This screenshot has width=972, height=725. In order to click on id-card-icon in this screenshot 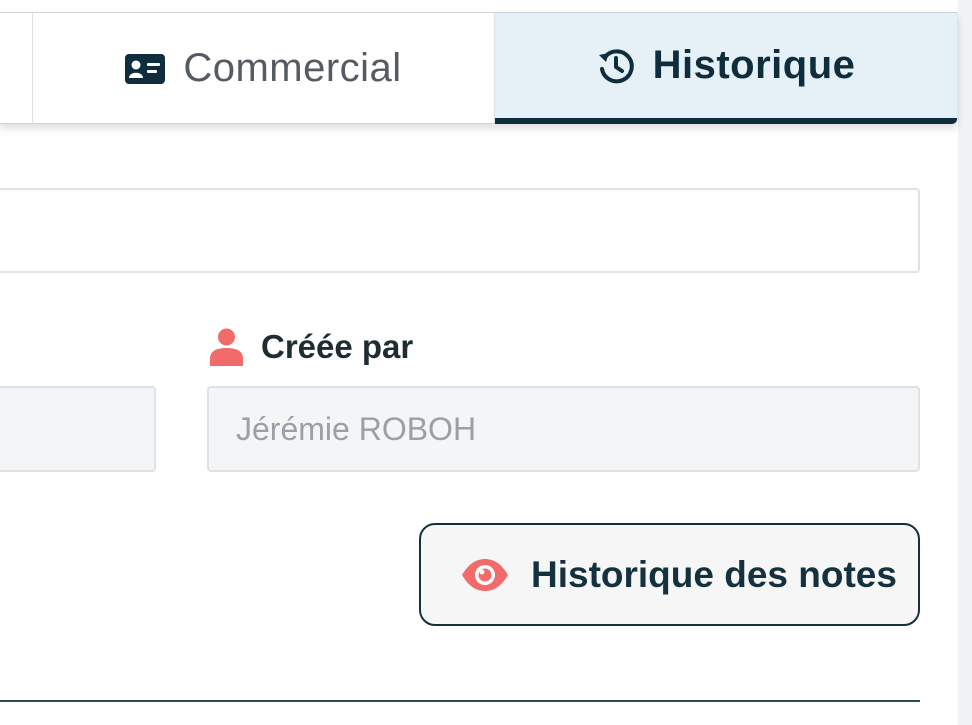, I will do `click(145, 68)`.